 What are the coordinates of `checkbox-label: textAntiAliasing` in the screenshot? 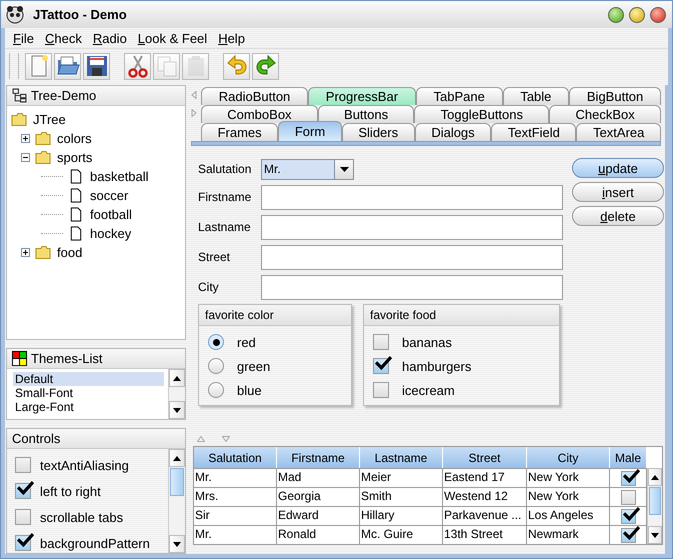 It's located at (84, 465).